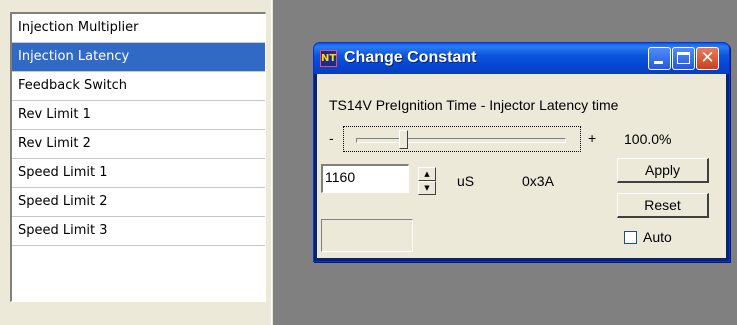 This screenshot has height=325, width=737. Describe the element at coordinates (365, 178) in the screenshot. I see `value-input: 1160` at that location.